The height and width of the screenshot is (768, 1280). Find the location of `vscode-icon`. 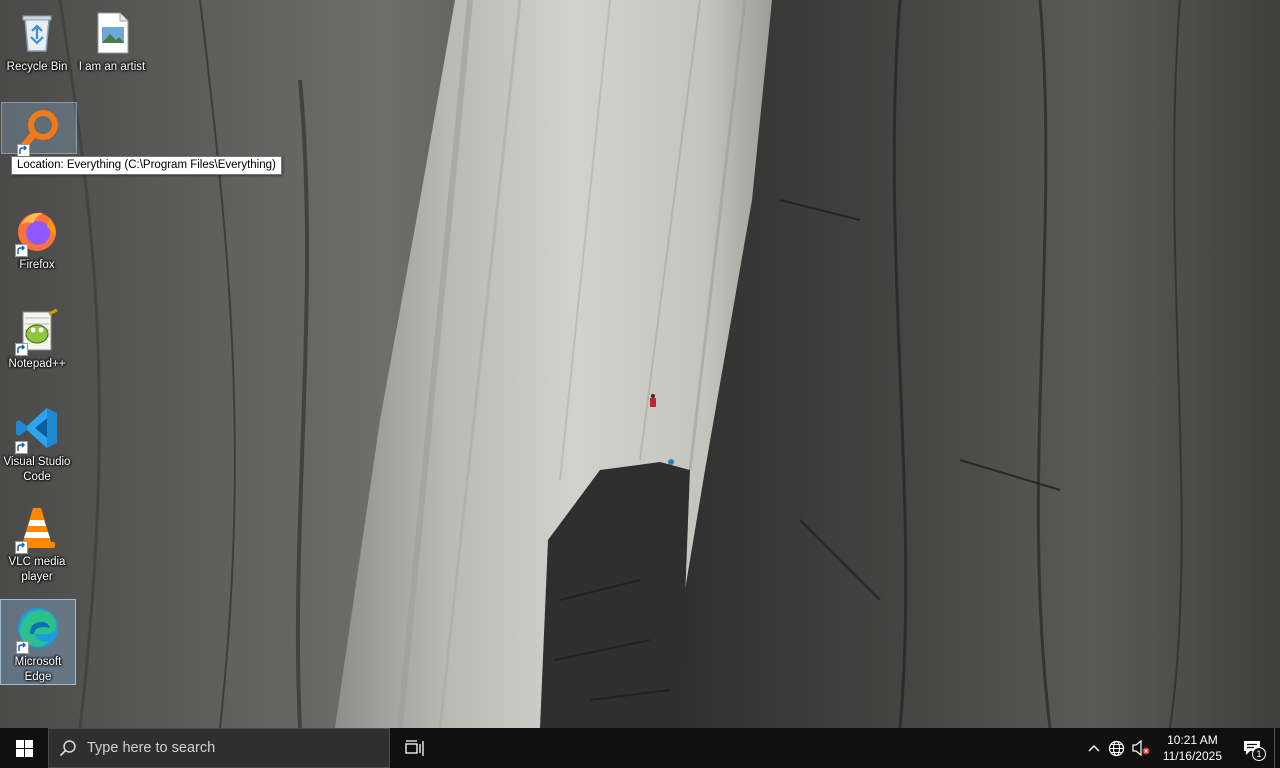

vscode-icon is located at coordinates (37, 429).